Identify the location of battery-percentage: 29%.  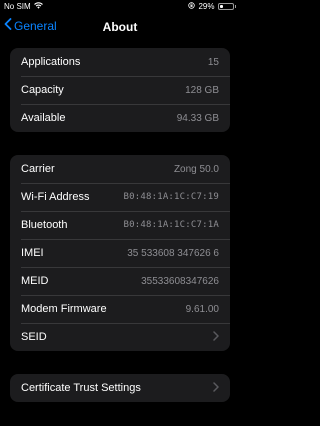
(206, 6).